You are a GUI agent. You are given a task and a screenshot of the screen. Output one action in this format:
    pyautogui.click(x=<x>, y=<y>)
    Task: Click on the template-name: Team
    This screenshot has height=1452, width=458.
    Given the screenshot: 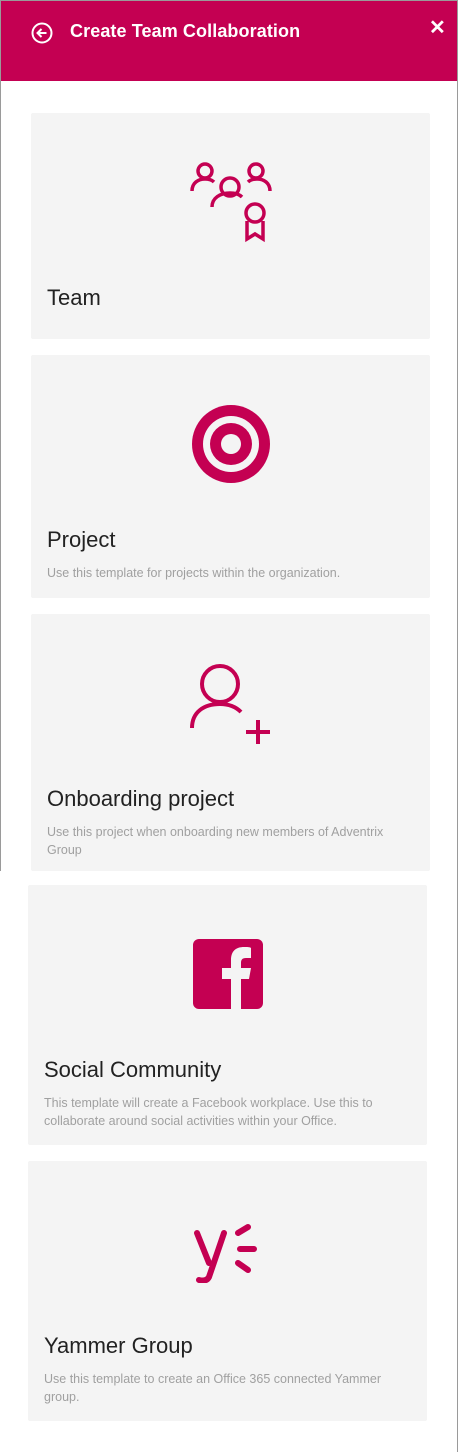 What is the action you would take?
    pyautogui.click(x=74, y=297)
    